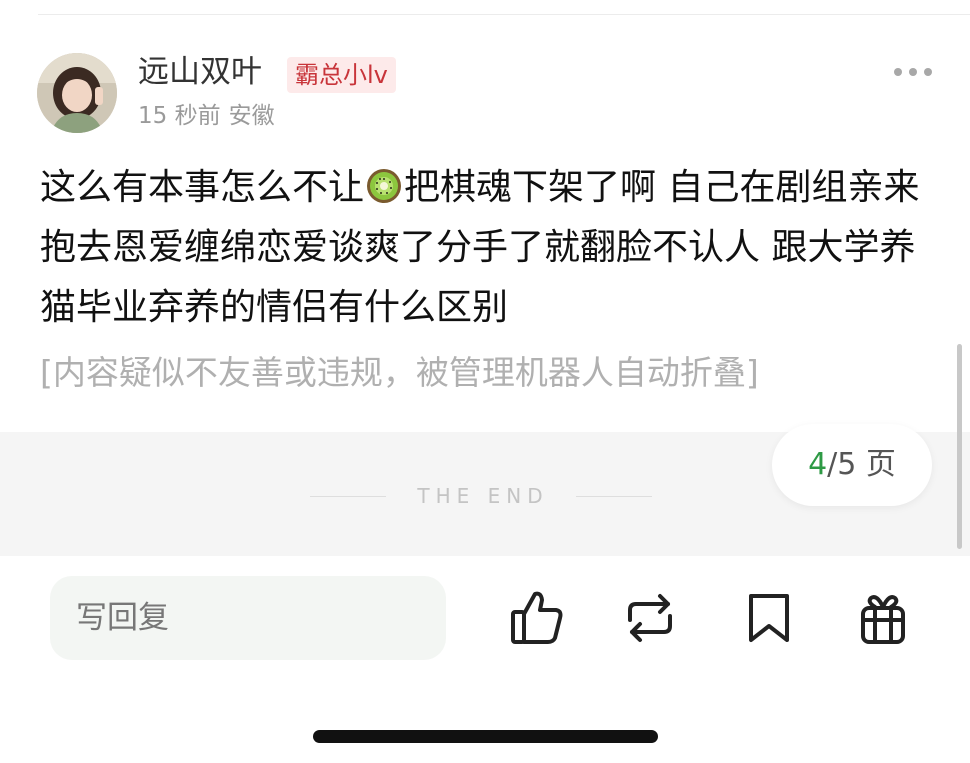 The width and height of the screenshot is (970, 763). I want to click on page-total: /5 页, so click(861, 464).